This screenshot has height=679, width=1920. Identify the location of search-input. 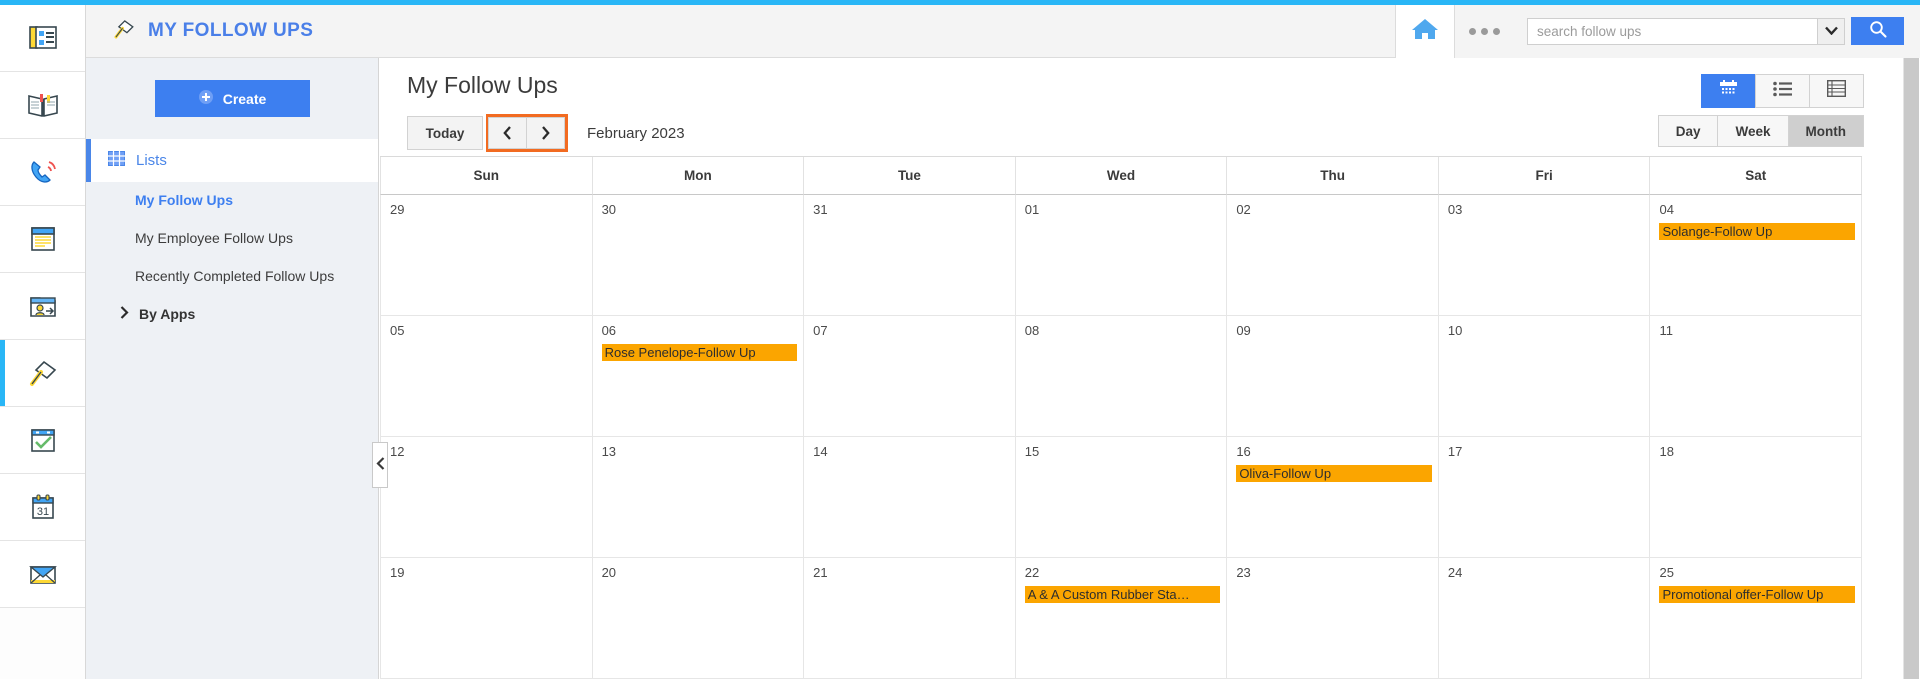
(1672, 31).